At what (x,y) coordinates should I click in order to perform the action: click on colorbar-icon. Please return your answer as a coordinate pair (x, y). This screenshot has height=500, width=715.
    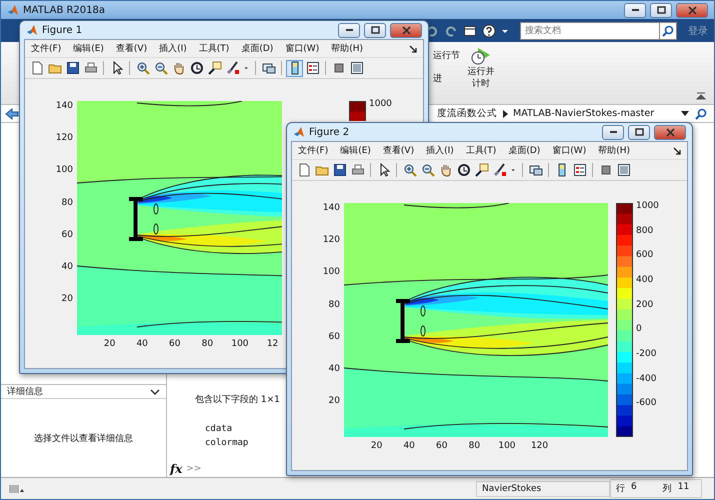
    Looking at the image, I should click on (294, 68).